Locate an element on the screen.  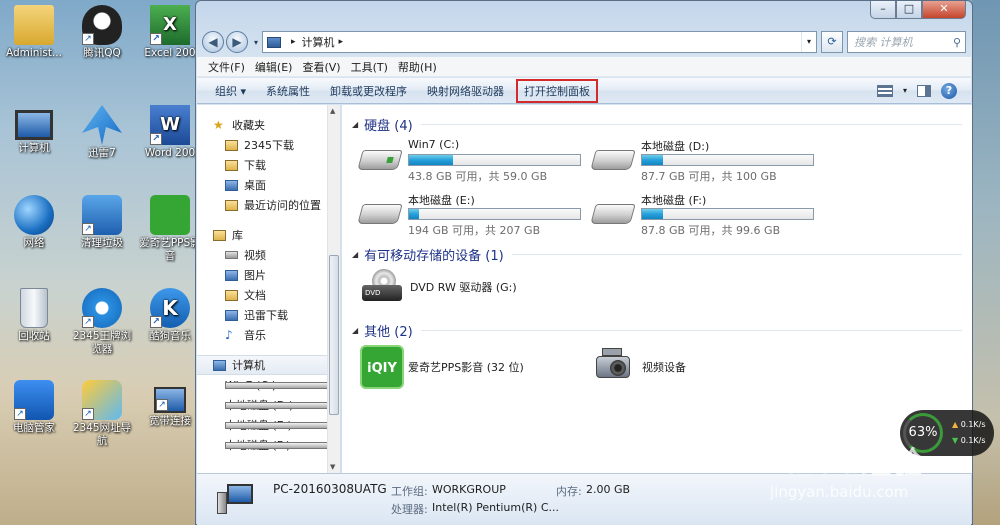
workgroup-value: WORKGROUP is located at coordinates (469, 489).